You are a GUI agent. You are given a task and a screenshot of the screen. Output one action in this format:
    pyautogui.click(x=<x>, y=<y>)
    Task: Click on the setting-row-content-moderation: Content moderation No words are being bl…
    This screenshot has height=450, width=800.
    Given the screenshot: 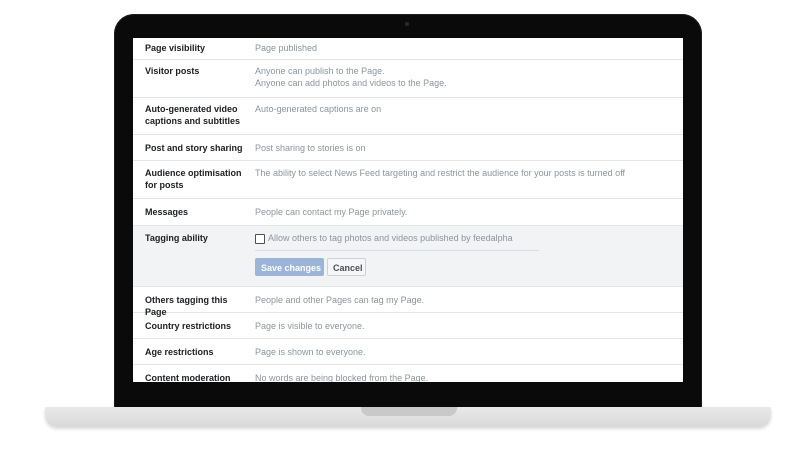 What is the action you would take?
    pyautogui.click(x=408, y=373)
    